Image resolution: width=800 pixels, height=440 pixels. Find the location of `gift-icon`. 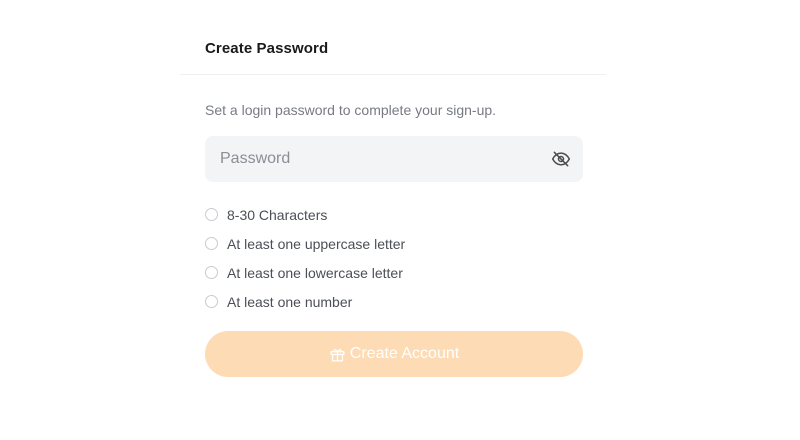

gift-icon is located at coordinates (337, 354).